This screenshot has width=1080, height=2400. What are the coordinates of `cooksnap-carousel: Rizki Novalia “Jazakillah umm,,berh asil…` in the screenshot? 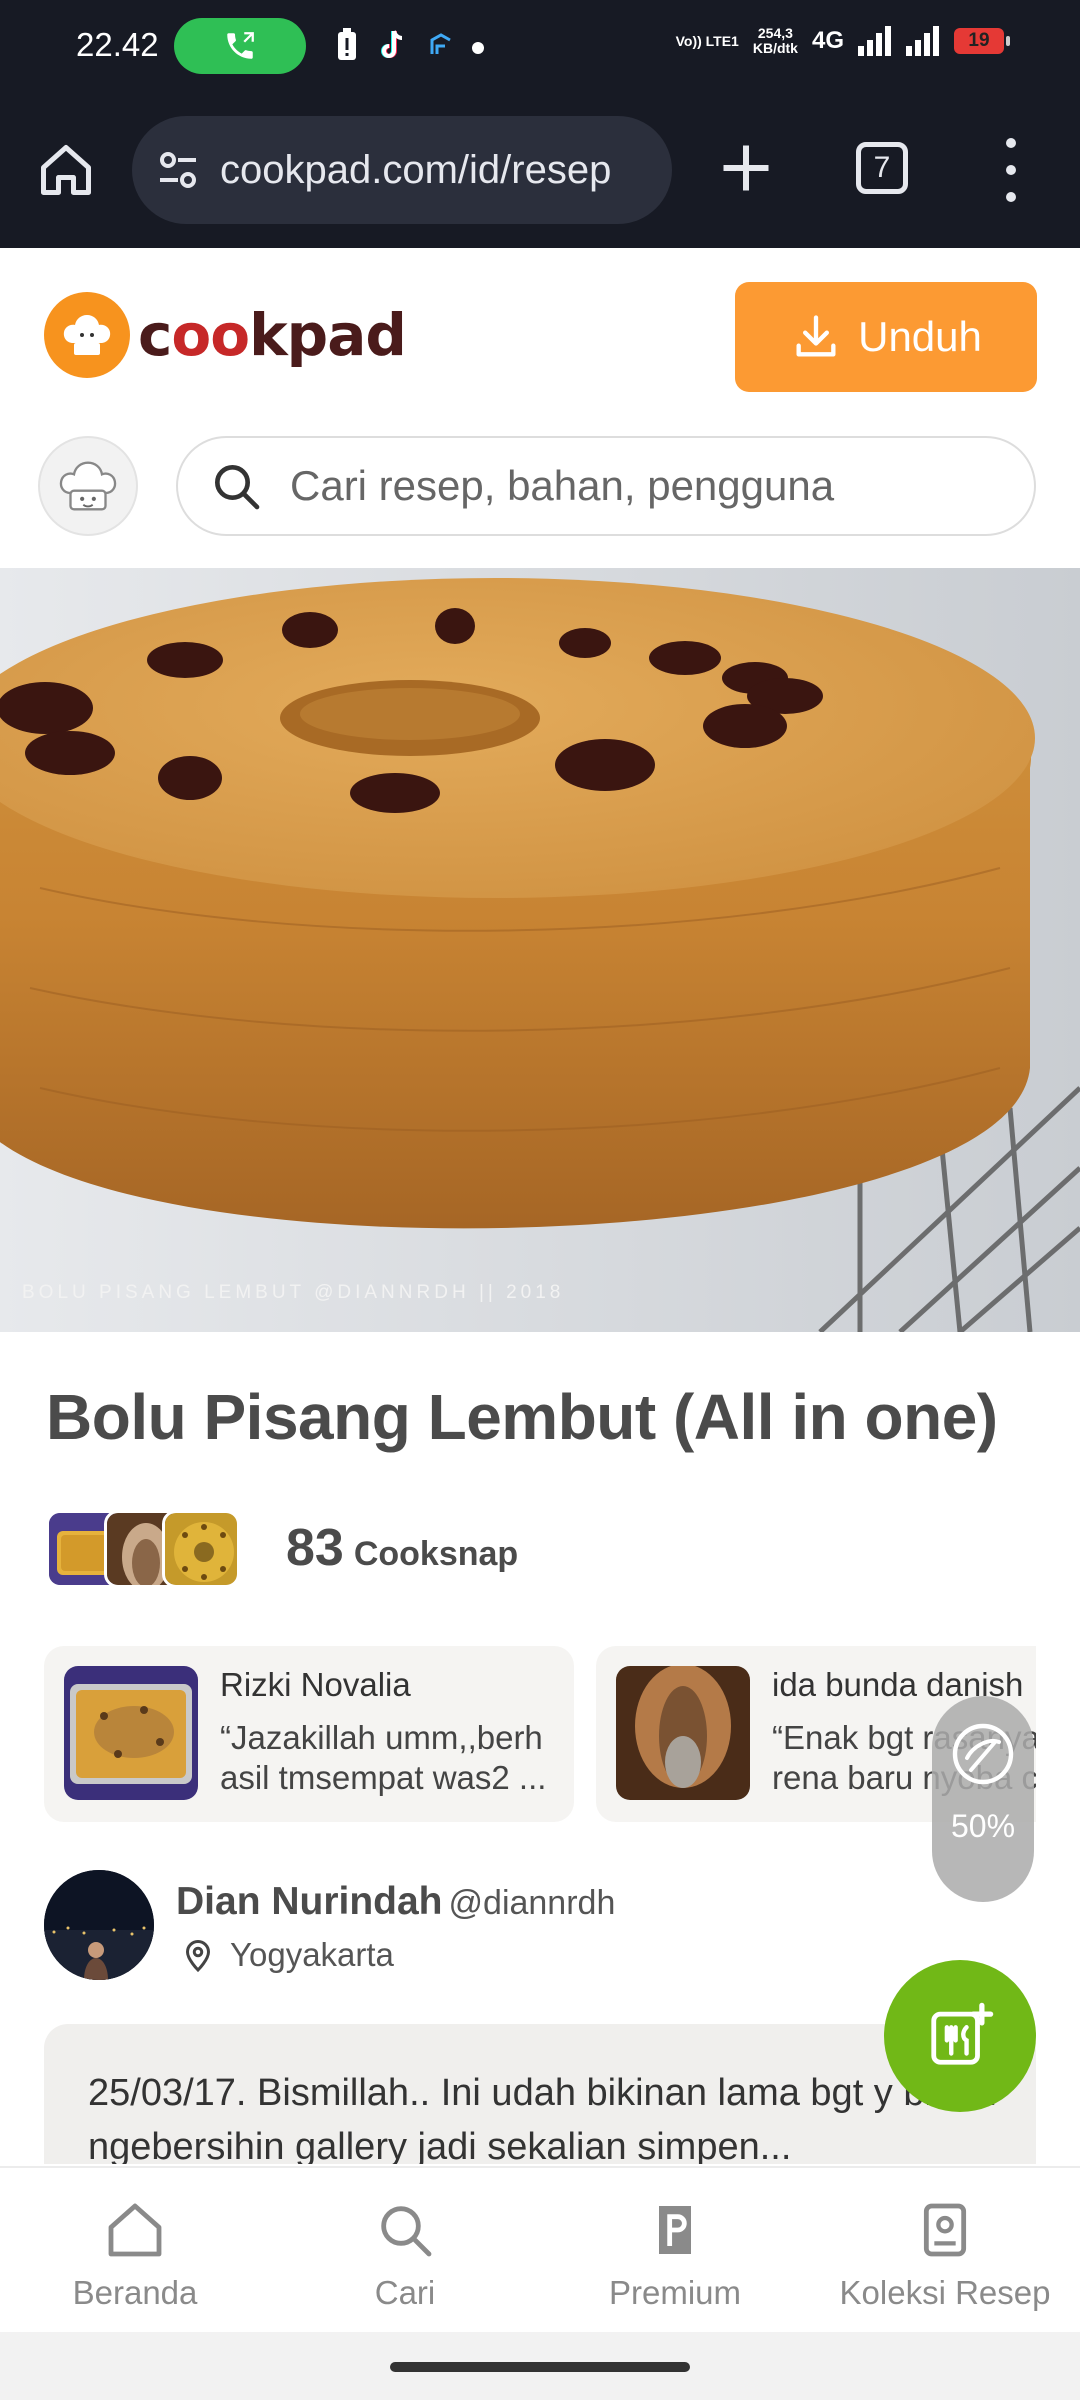 It's located at (540, 1734).